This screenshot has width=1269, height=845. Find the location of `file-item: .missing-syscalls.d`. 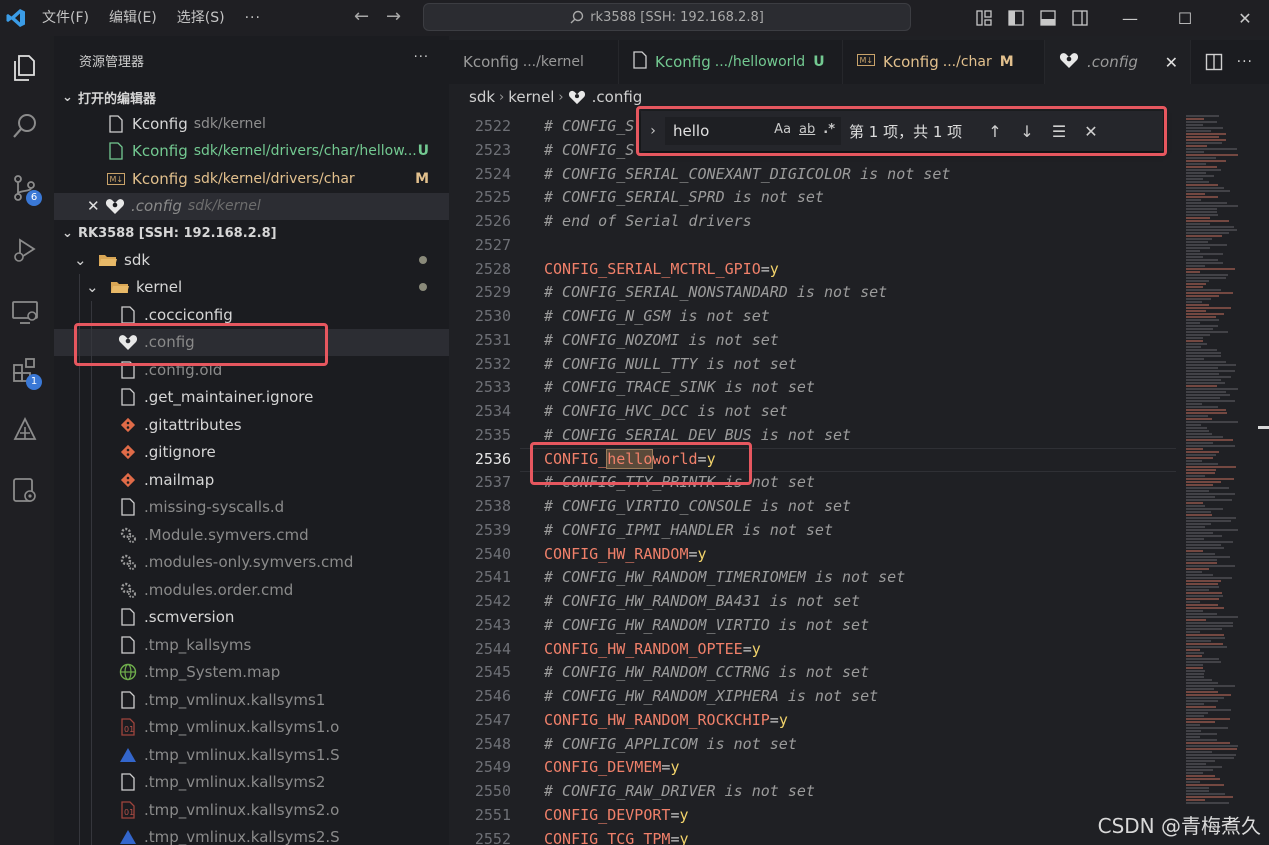

file-item: .missing-syscalls.d is located at coordinates (251, 507).